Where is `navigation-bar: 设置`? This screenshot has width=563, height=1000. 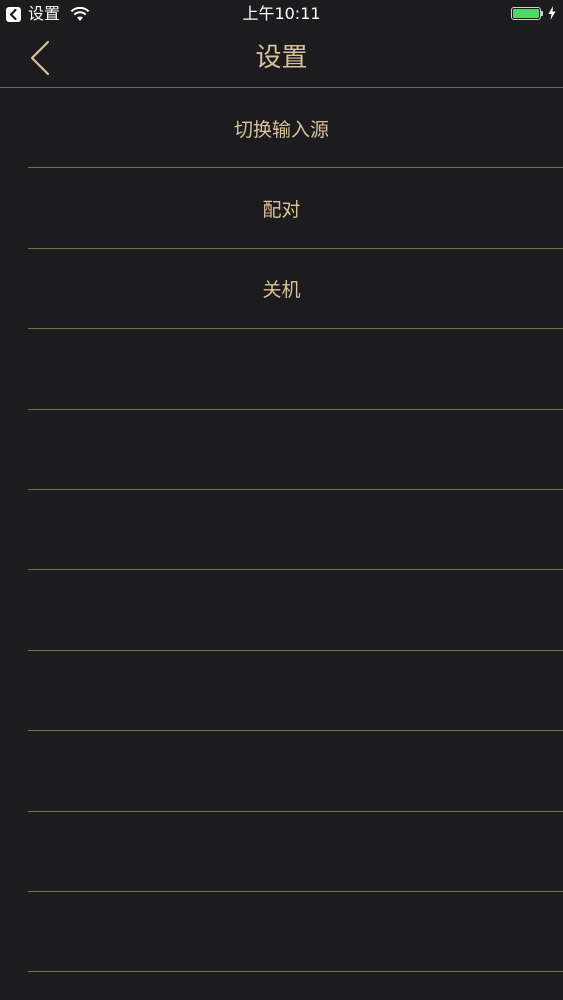
navigation-bar: 设置 is located at coordinates (281, 57).